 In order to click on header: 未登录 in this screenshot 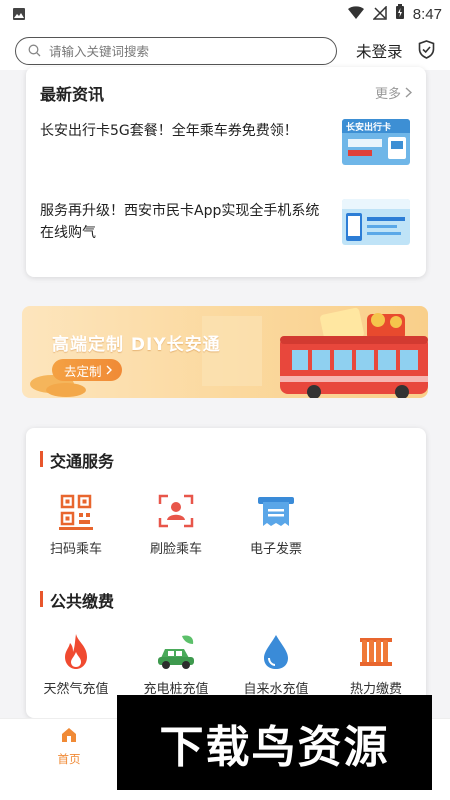, I will do `click(225, 48)`.